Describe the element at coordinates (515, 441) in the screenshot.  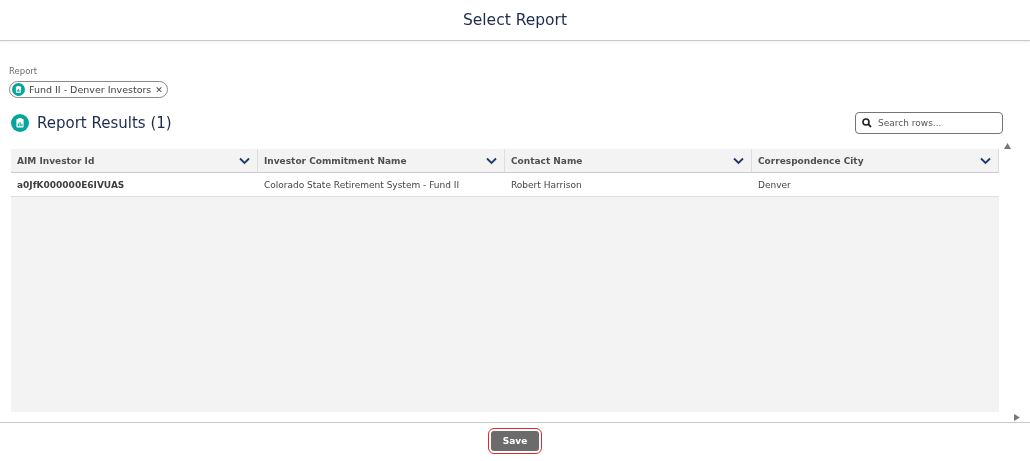
I see `save-button: Save` at that location.